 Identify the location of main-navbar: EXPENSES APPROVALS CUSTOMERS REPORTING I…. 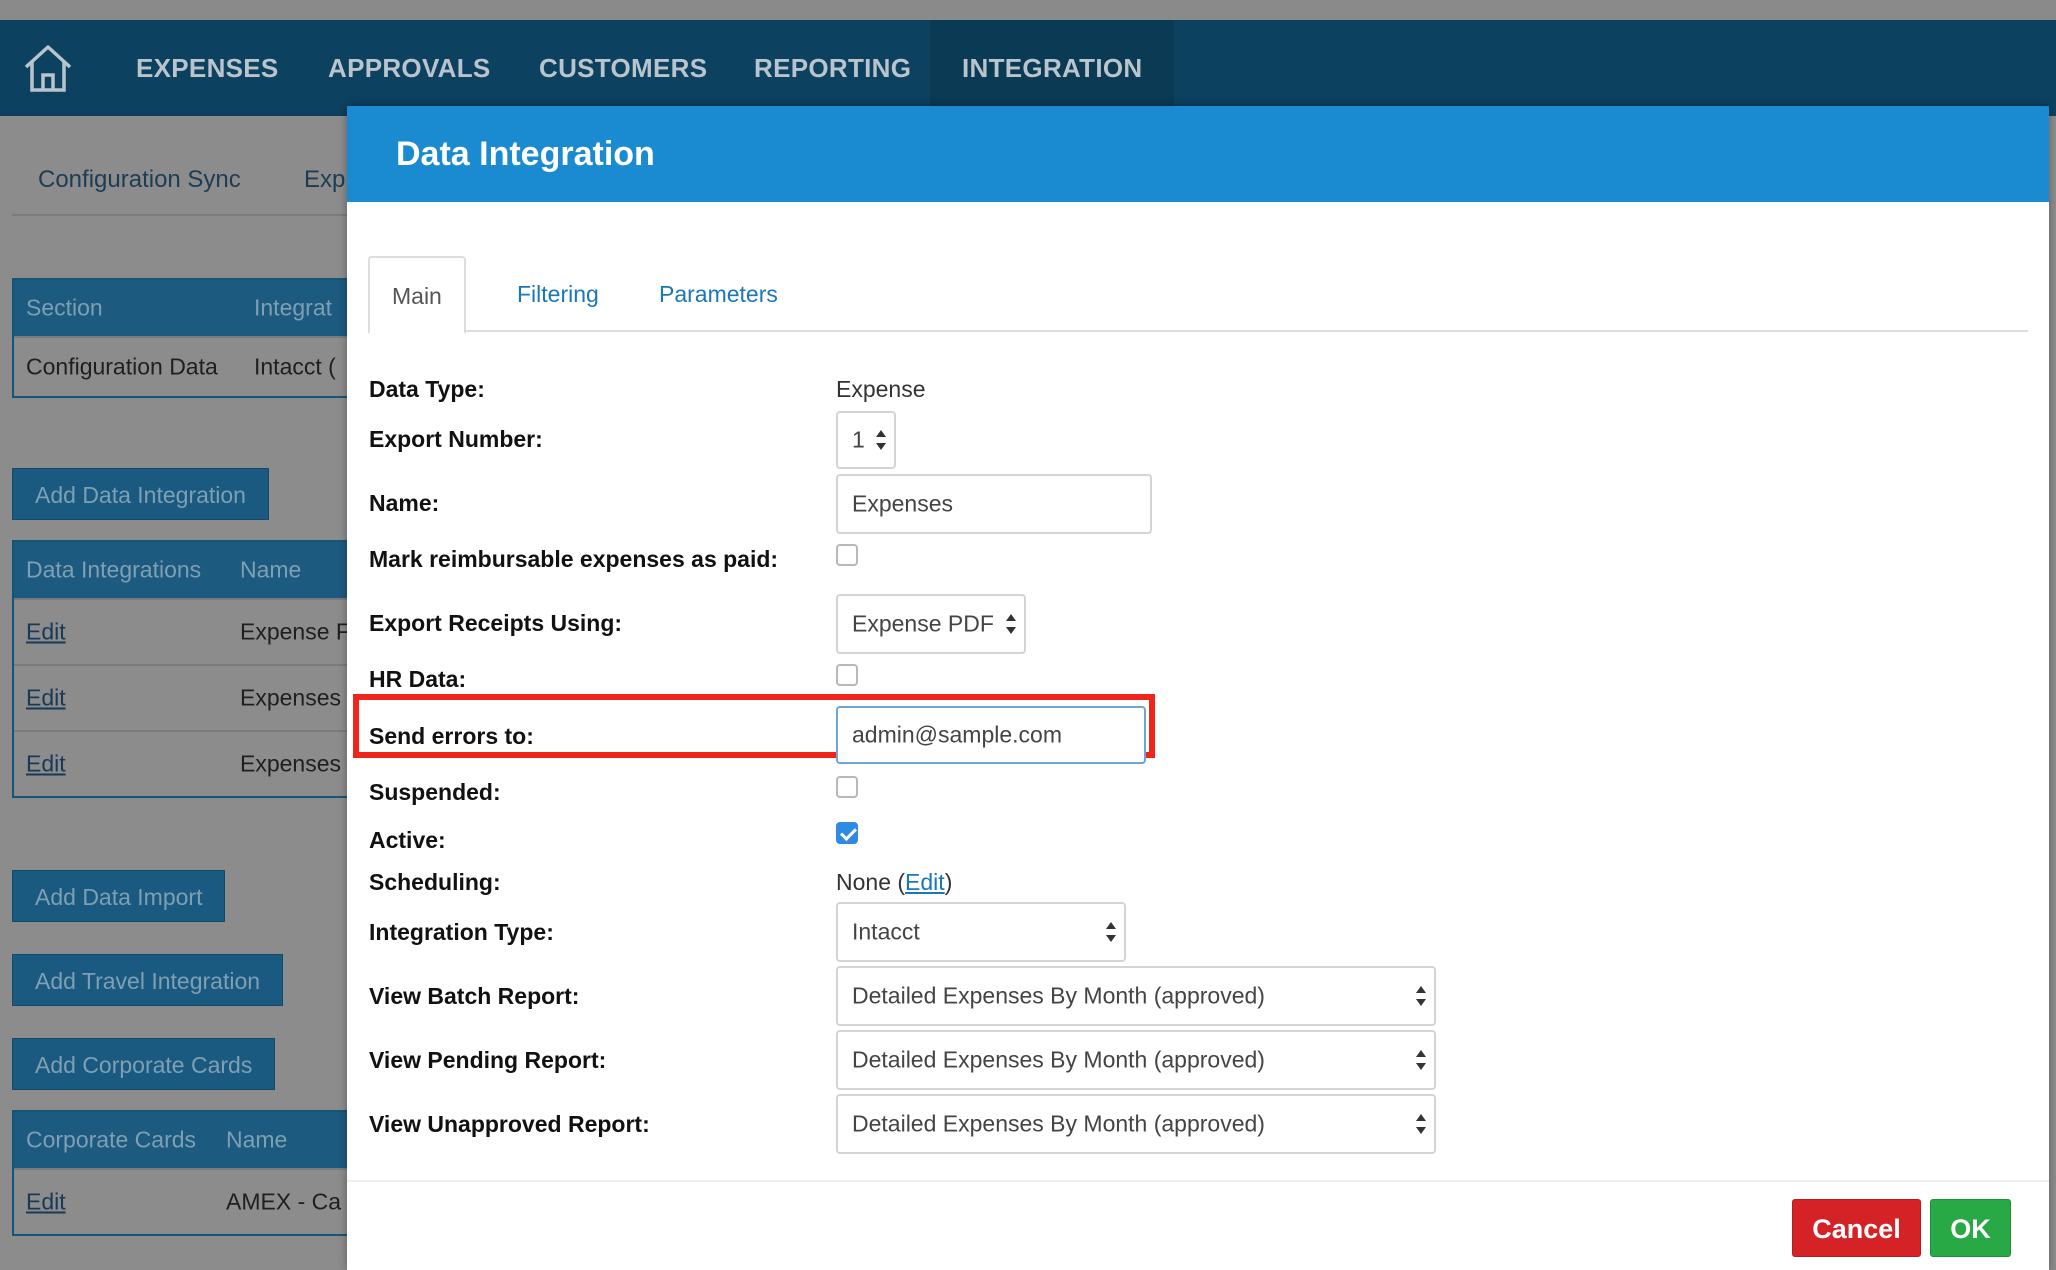
(1028, 68).